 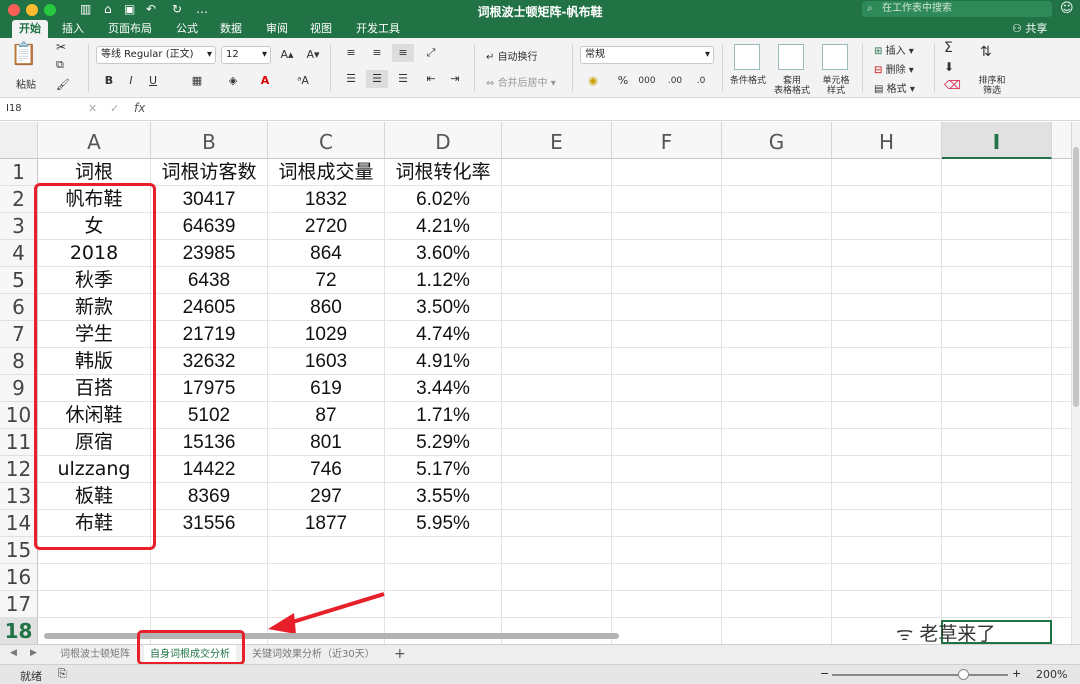 I want to click on bold-button: B, so click(x=109, y=81).